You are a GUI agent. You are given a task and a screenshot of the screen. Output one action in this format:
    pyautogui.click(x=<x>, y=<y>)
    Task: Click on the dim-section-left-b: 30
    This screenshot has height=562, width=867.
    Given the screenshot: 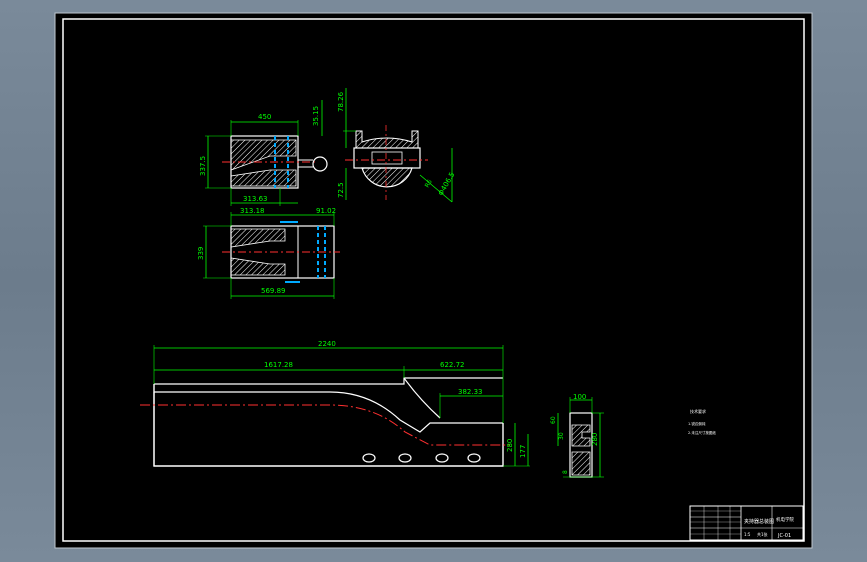 What is the action you would take?
    pyautogui.click(x=561, y=436)
    